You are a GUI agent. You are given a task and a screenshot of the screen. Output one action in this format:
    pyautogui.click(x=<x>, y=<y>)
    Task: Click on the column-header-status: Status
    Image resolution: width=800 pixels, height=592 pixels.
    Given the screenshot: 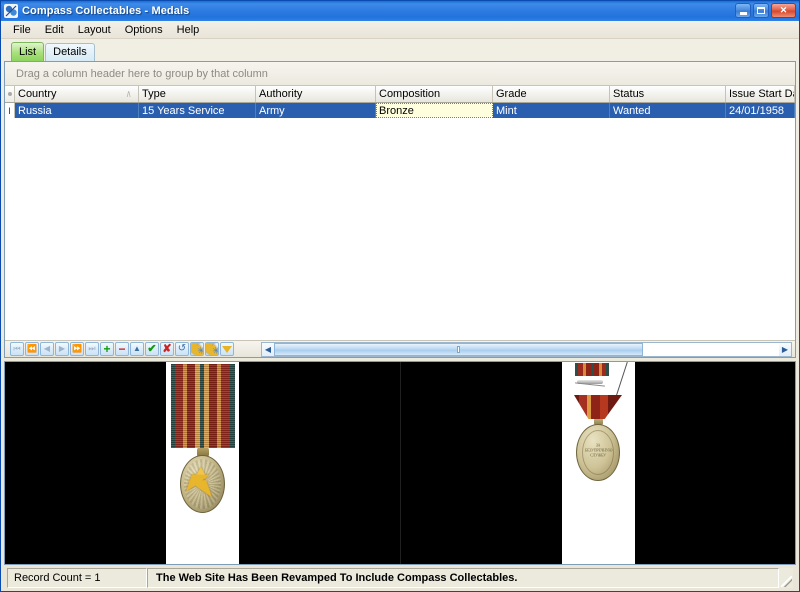 What is the action you would take?
    pyautogui.click(x=668, y=94)
    